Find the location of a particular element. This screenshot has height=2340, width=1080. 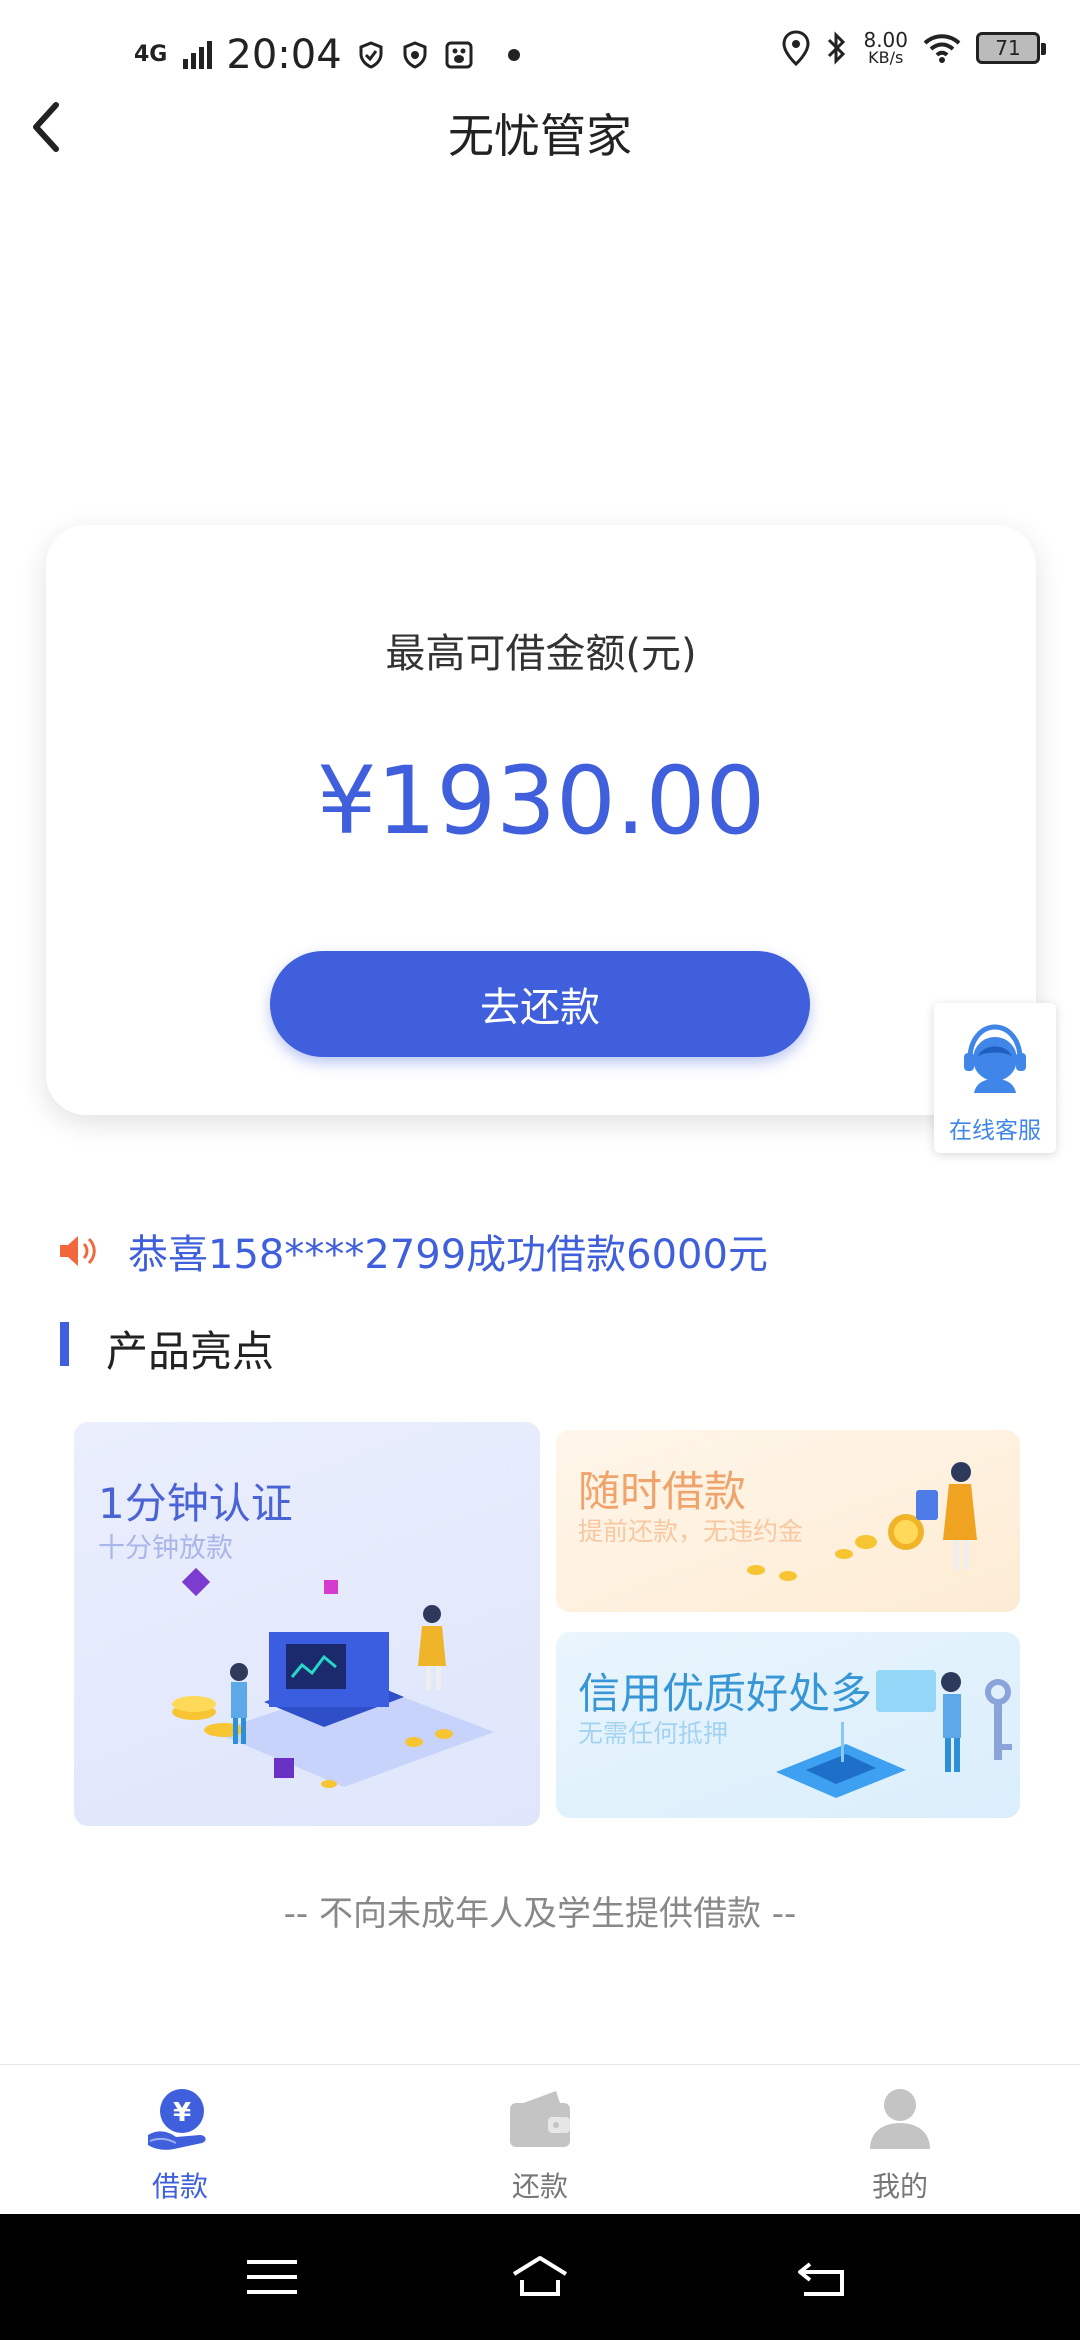

customer-service-icon is located at coordinates (995, 1058).